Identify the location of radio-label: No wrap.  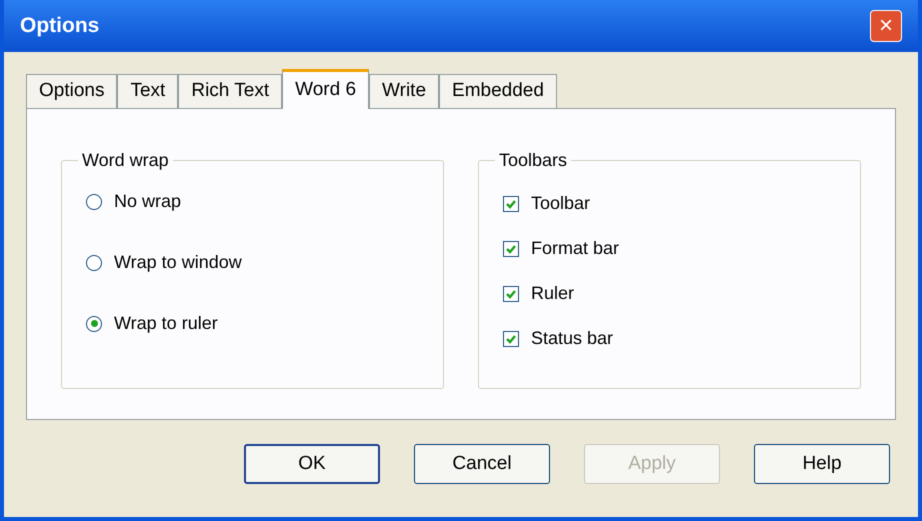
(148, 201).